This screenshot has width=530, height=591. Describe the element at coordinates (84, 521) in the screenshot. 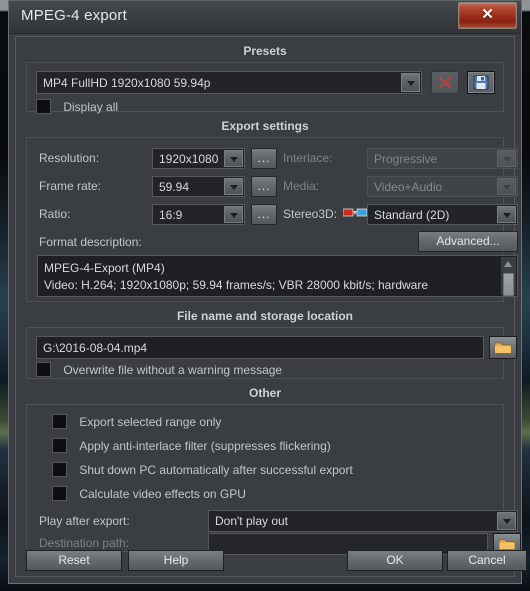

I see `play-after-export-label: Play after export:` at that location.